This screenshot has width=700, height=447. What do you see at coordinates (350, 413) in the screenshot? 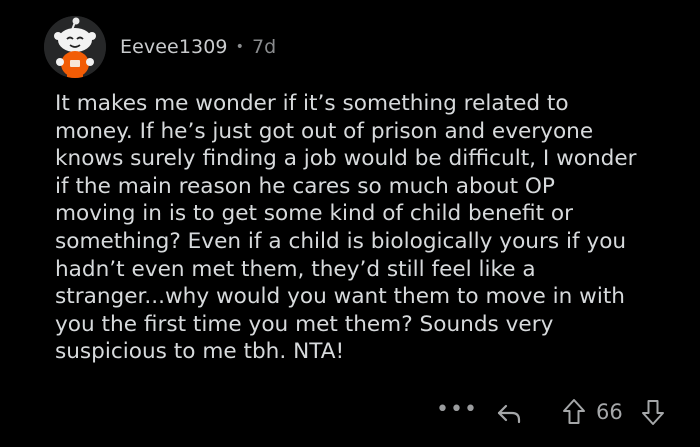
I see `comment-actions: ••• 66` at bounding box center [350, 413].